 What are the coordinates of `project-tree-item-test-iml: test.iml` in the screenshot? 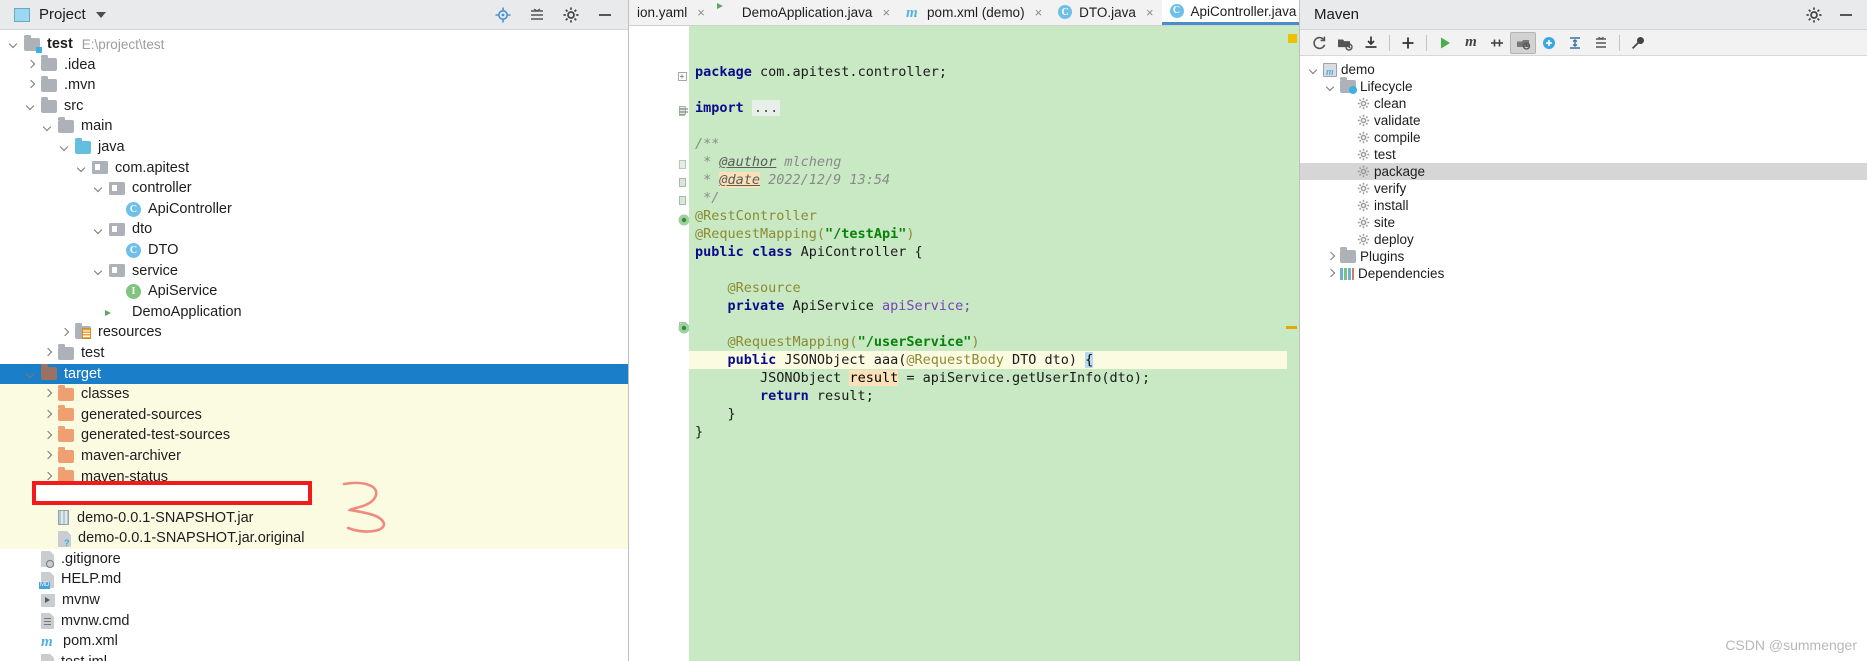 It's located at (314, 656).